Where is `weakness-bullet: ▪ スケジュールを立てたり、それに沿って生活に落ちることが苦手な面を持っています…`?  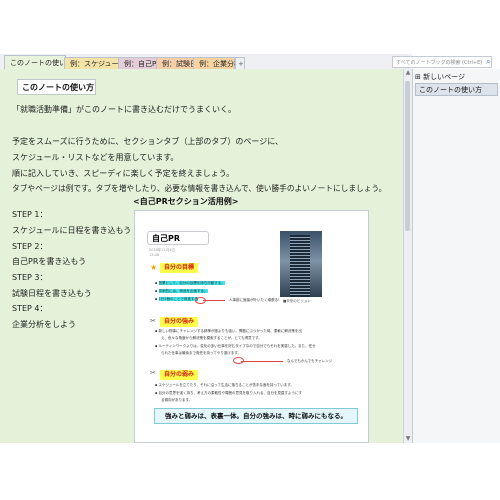 weakness-bullet: ▪ スケジュールを立てたり、それに沿って生活に落ちることが苦手な面を持っています… is located at coordinates (224, 385).